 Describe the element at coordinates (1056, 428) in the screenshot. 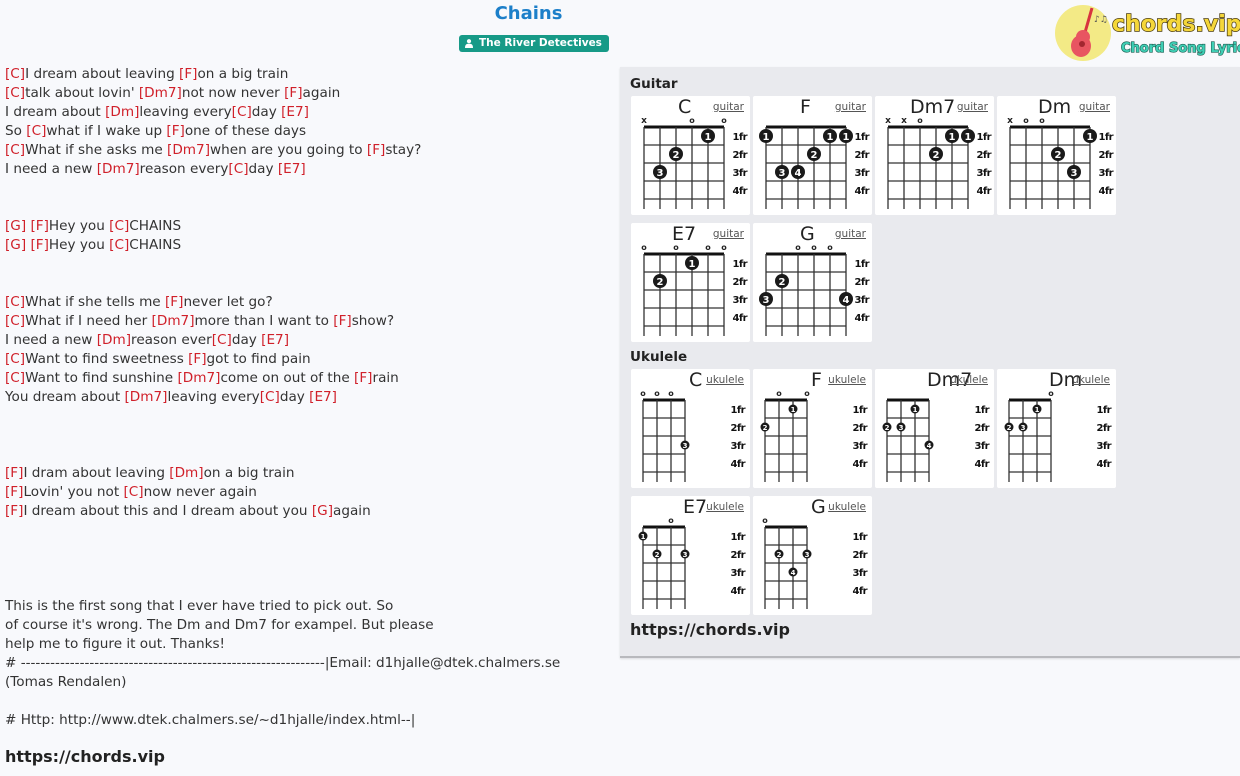

I see `ukulele-chord-dm: o 1fr 2fr 3fr 4fr 1 2 3 Dm ukulele` at that location.